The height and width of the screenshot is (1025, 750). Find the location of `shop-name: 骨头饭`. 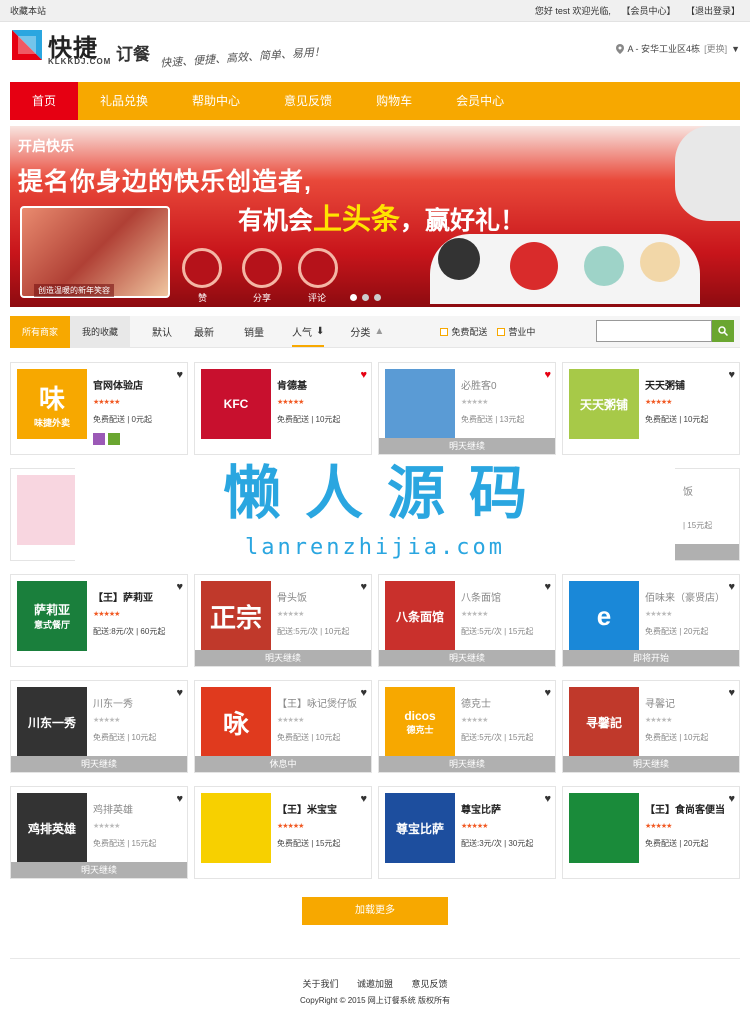

shop-name: 骨头饭 is located at coordinates (292, 596).